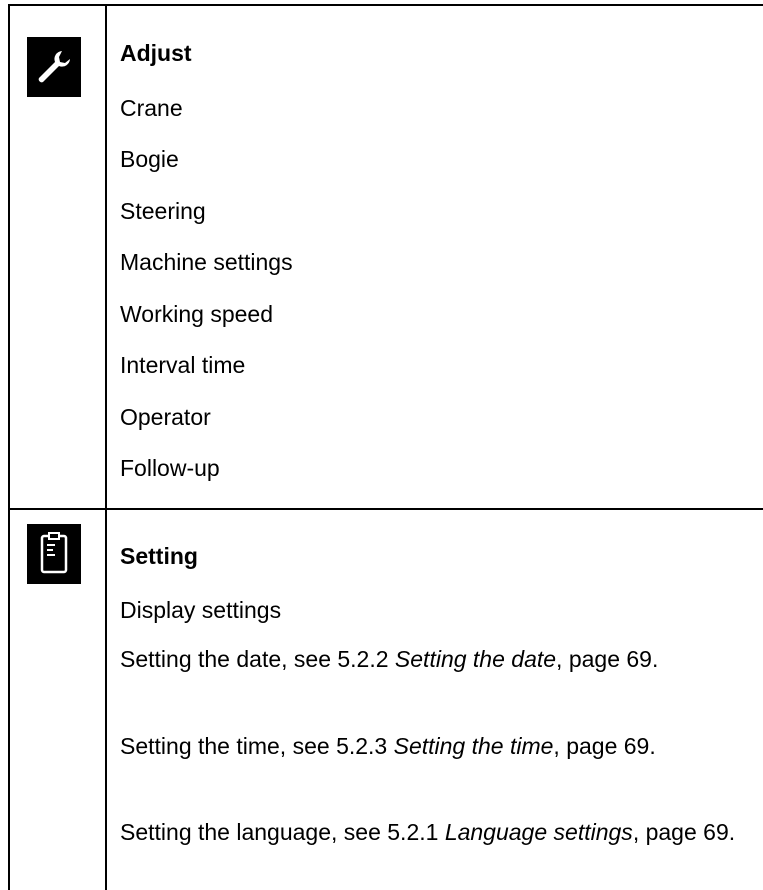  What do you see at coordinates (54, 554) in the screenshot?
I see `clipboard-icon` at bounding box center [54, 554].